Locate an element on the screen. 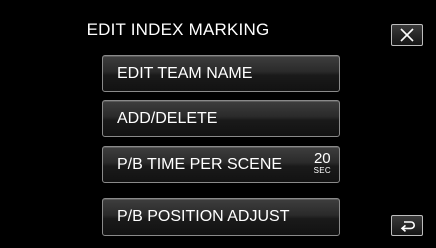 This screenshot has width=436, height=248. close-button is located at coordinates (407, 35).